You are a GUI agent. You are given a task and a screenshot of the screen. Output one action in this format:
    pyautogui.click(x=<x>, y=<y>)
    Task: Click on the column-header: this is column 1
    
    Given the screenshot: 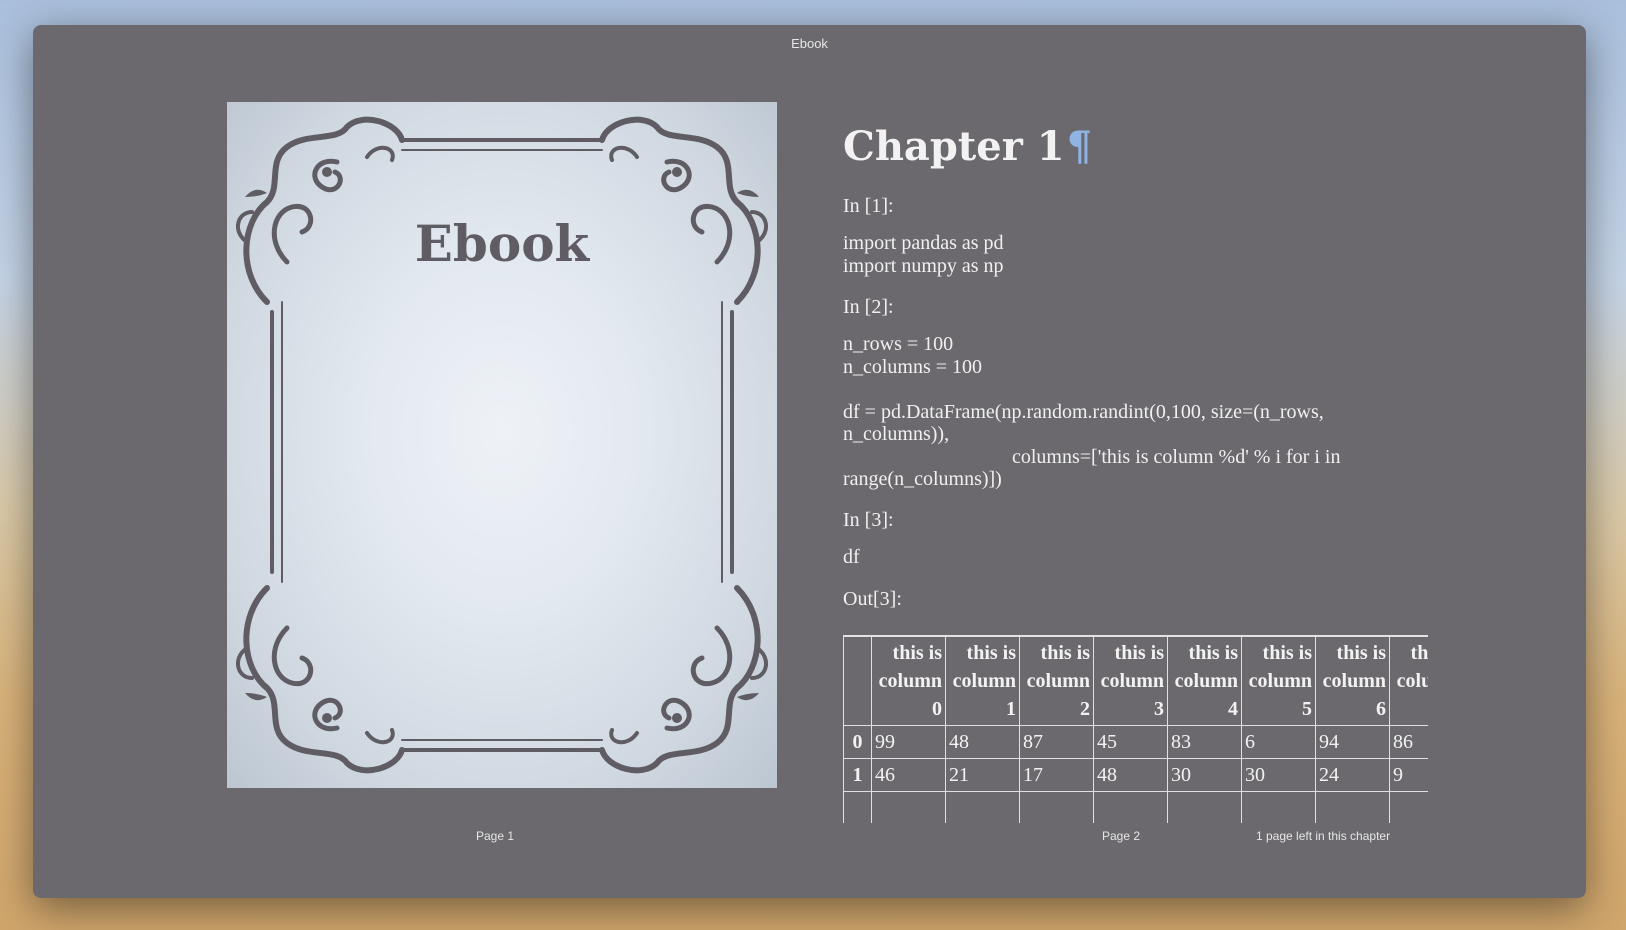 What is the action you would take?
    pyautogui.click(x=982, y=681)
    